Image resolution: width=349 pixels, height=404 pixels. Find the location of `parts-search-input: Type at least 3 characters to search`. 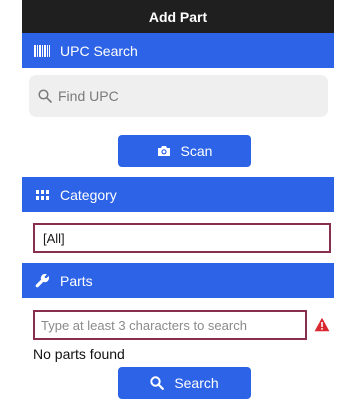

parts-search-input: Type at least 3 characters to search is located at coordinates (170, 325).